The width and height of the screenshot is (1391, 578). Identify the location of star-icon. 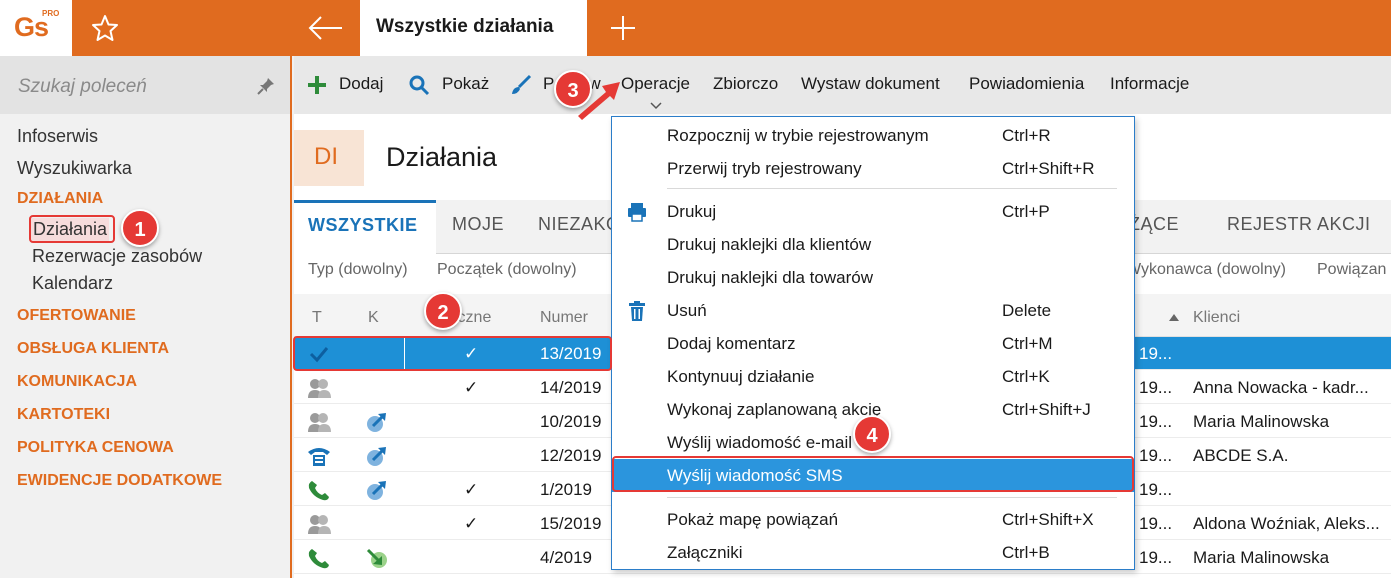
(105, 28).